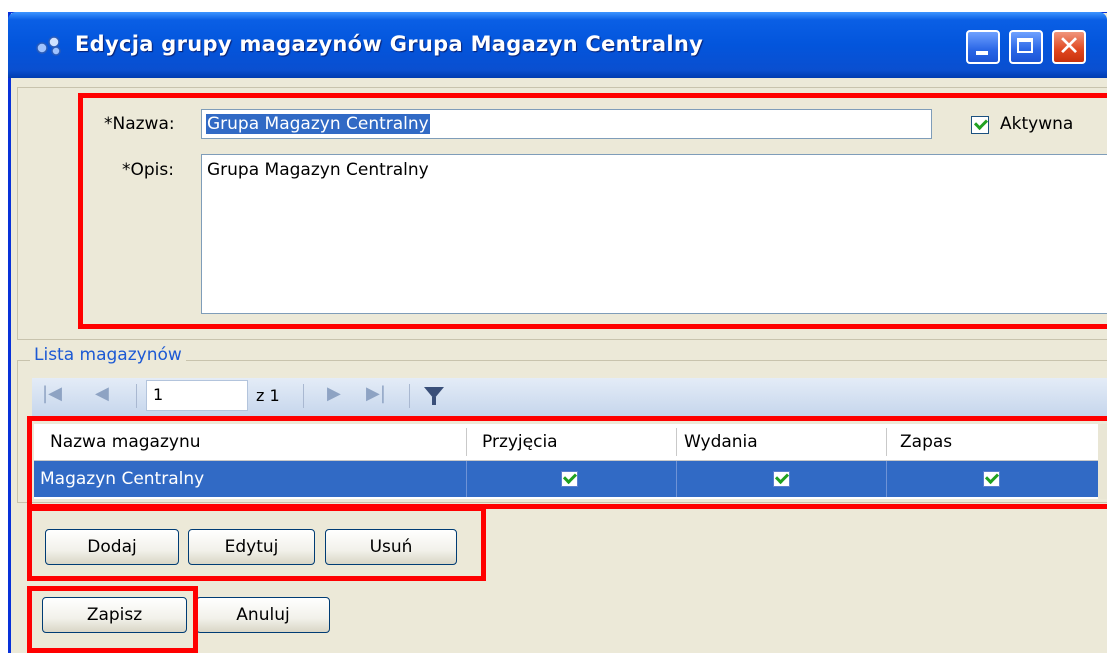 The image size is (1107, 653). Describe the element at coordinates (434, 401) in the screenshot. I see `filter-icon-stem` at that location.